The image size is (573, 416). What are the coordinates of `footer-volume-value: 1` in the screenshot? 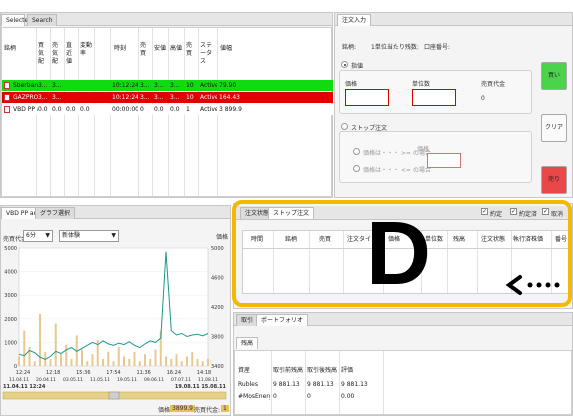 It's located at (225, 408).